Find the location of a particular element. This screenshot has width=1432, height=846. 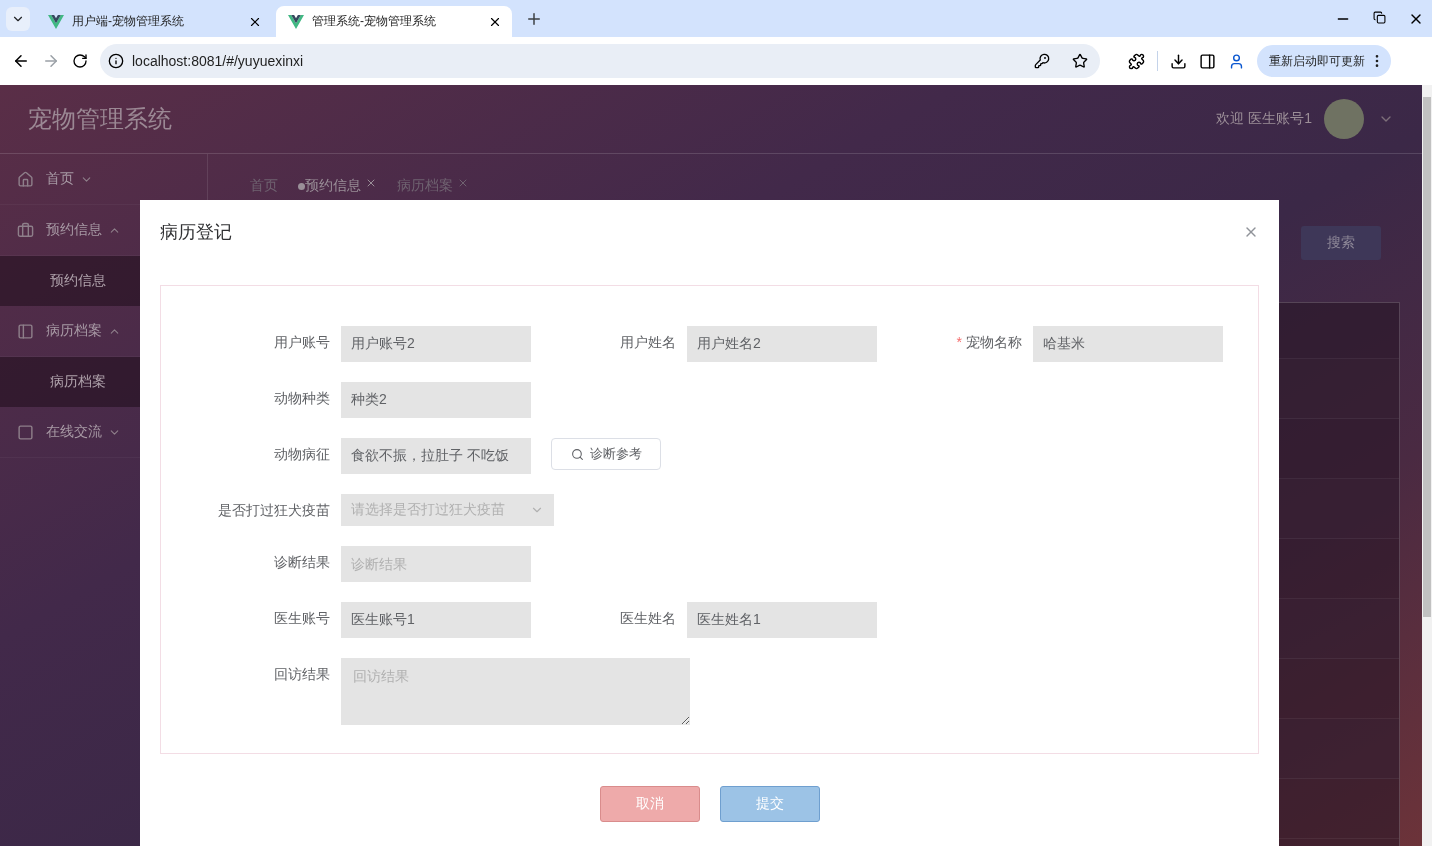

search-icon is located at coordinates (577, 454).